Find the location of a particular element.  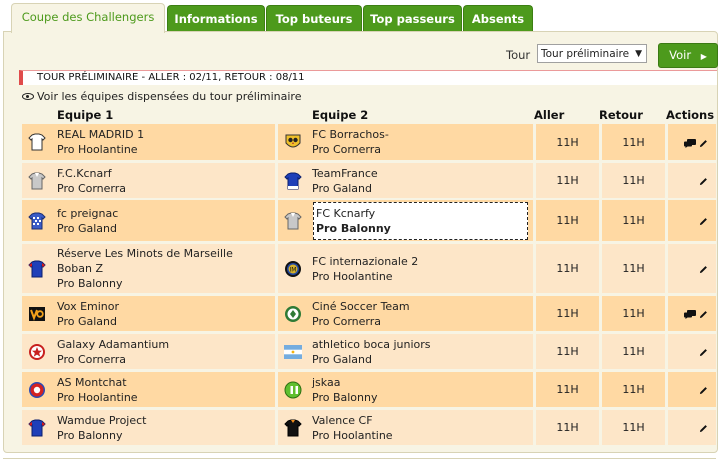

tour-select: Tour préliminaire ▼ is located at coordinates (592, 53).